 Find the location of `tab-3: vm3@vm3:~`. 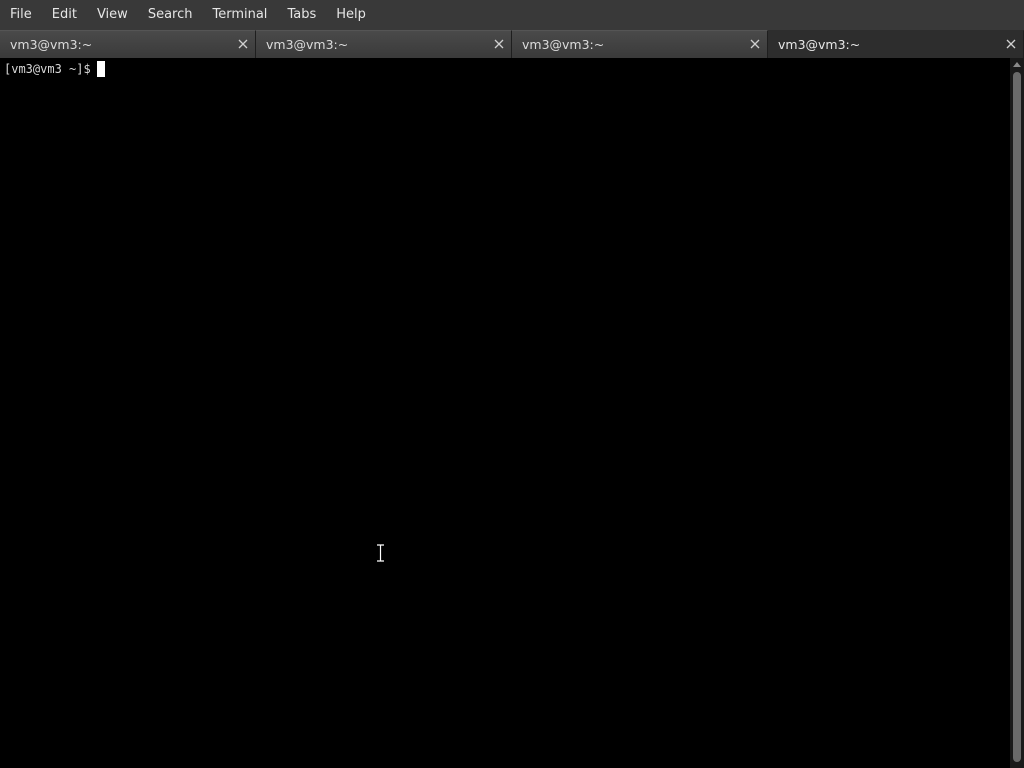

tab-3: vm3@vm3:~ is located at coordinates (640, 44).